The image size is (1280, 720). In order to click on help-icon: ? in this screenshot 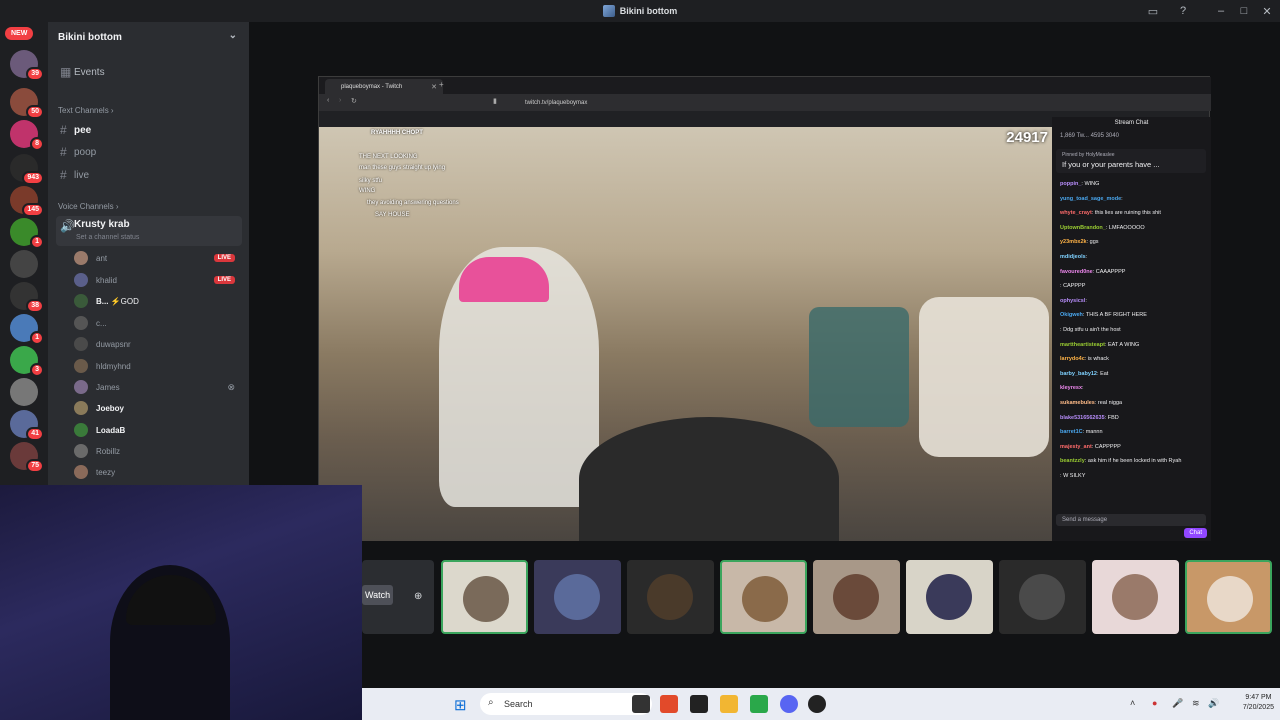, I will do `click(1183, 11)`.